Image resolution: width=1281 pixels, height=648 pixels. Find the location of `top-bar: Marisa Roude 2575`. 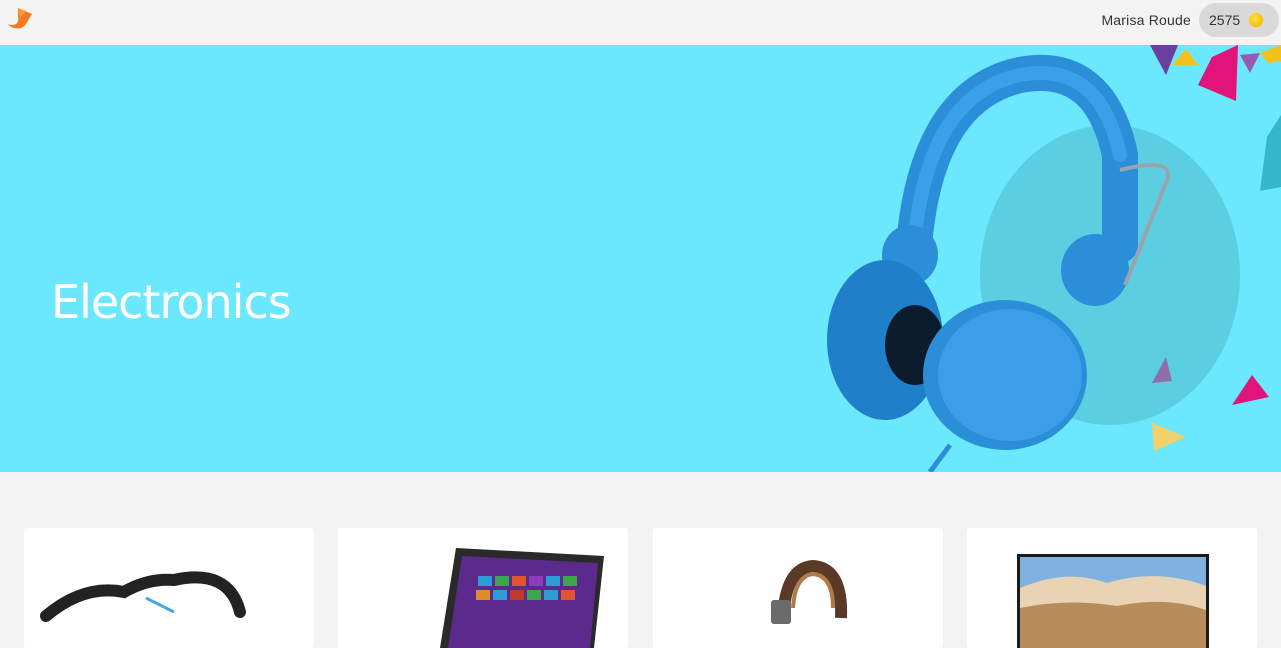

top-bar: Marisa Roude 2575 is located at coordinates (640, 22).